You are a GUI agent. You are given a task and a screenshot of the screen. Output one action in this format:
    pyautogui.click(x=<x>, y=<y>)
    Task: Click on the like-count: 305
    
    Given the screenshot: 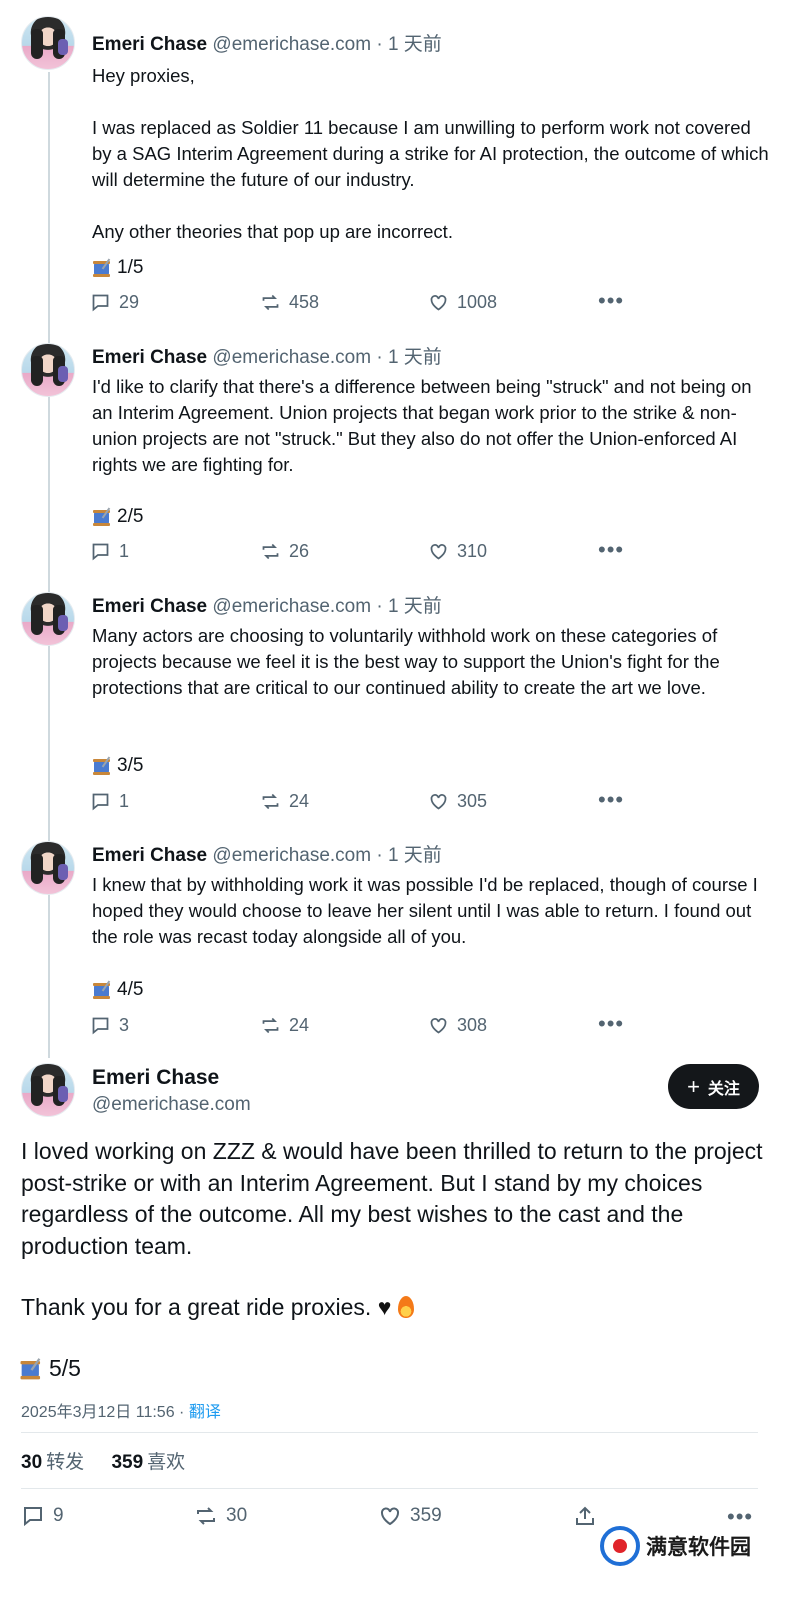 What is the action you would take?
    pyautogui.click(x=472, y=800)
    